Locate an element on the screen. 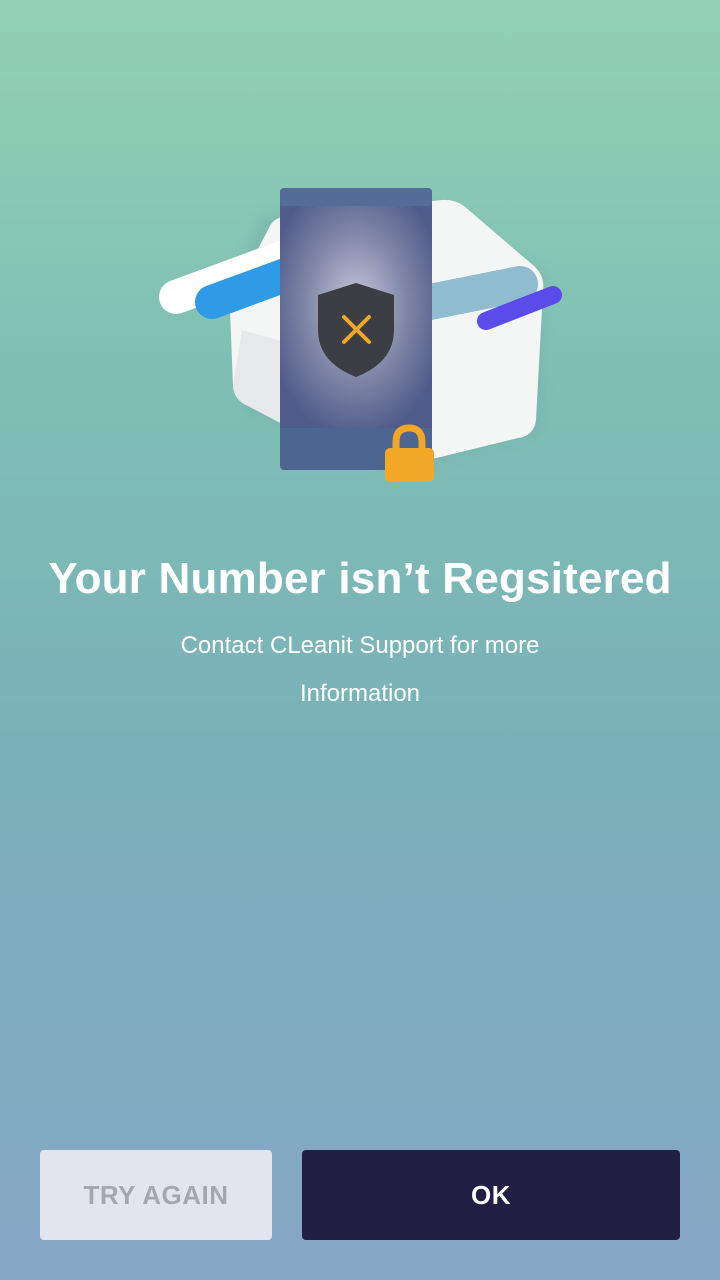 Image resolution: width=720 pixels, height=1280 pixels. try-again-button: TRY AGAIN is located at coordinates (156, 1195).